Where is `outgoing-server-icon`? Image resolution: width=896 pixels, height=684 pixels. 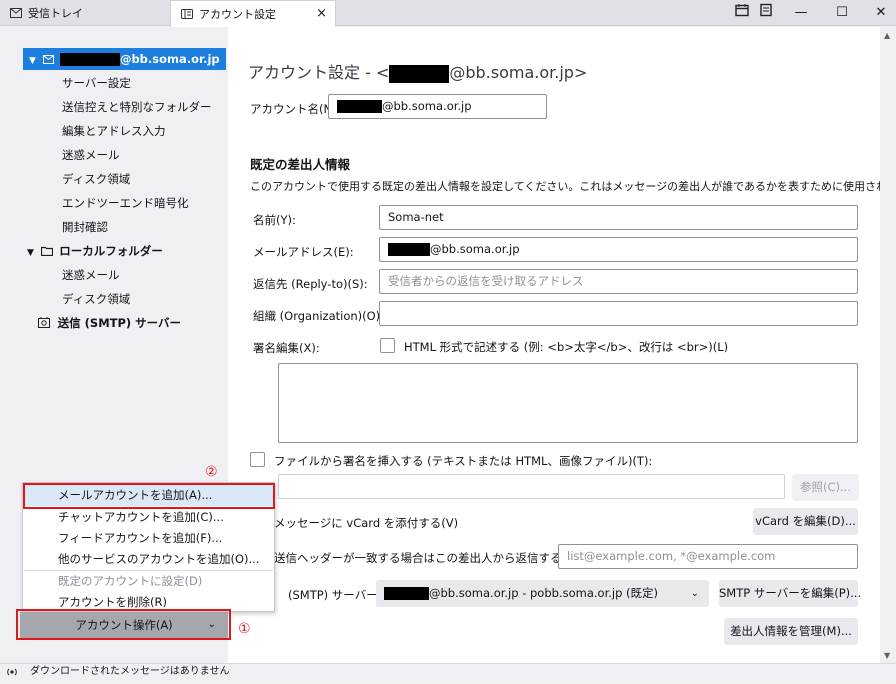
outgoing-server-icon is located at coordinates (44, 324).